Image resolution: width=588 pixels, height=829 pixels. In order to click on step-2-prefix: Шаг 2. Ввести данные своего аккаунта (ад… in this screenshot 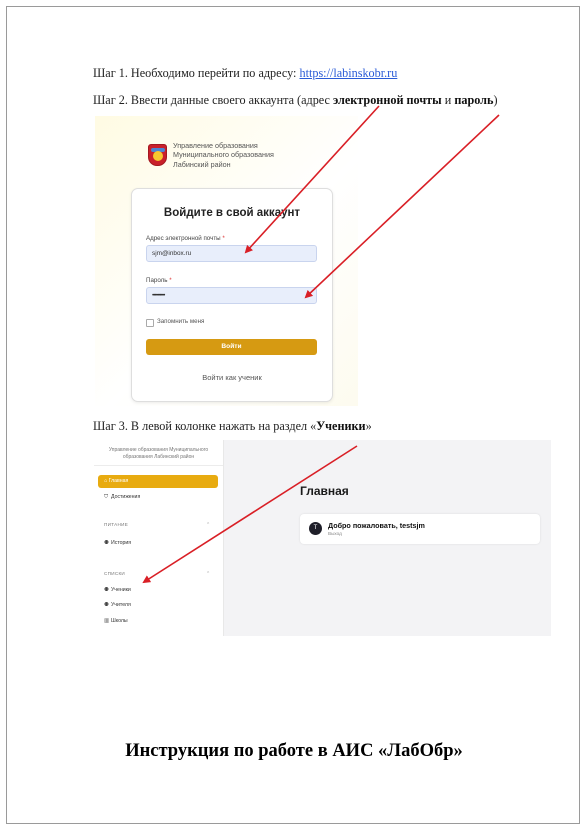, I will do `click(213, 100)`.